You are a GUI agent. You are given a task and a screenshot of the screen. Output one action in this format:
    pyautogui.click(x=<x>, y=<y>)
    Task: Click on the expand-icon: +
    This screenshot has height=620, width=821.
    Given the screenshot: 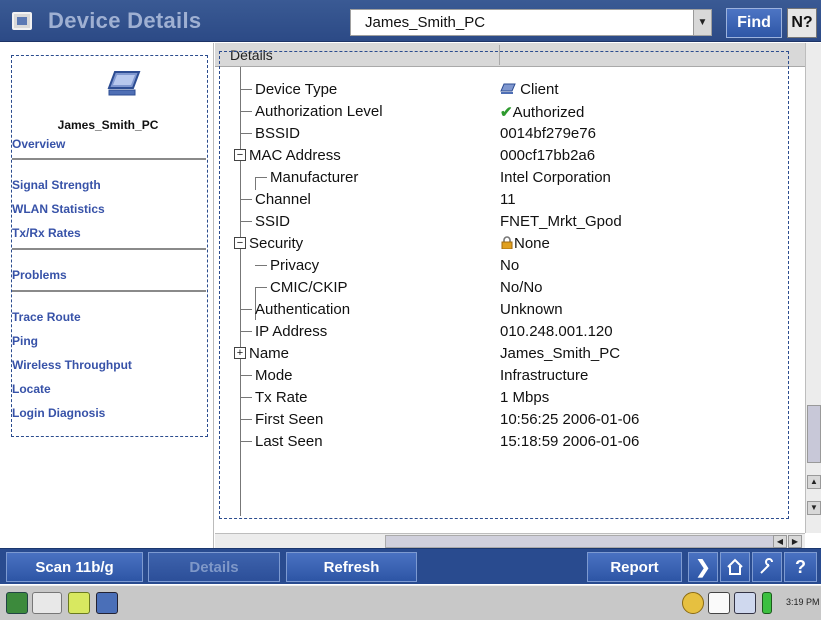 What is the action you would take?
    pyautogui.click(x=240, y=353)
    